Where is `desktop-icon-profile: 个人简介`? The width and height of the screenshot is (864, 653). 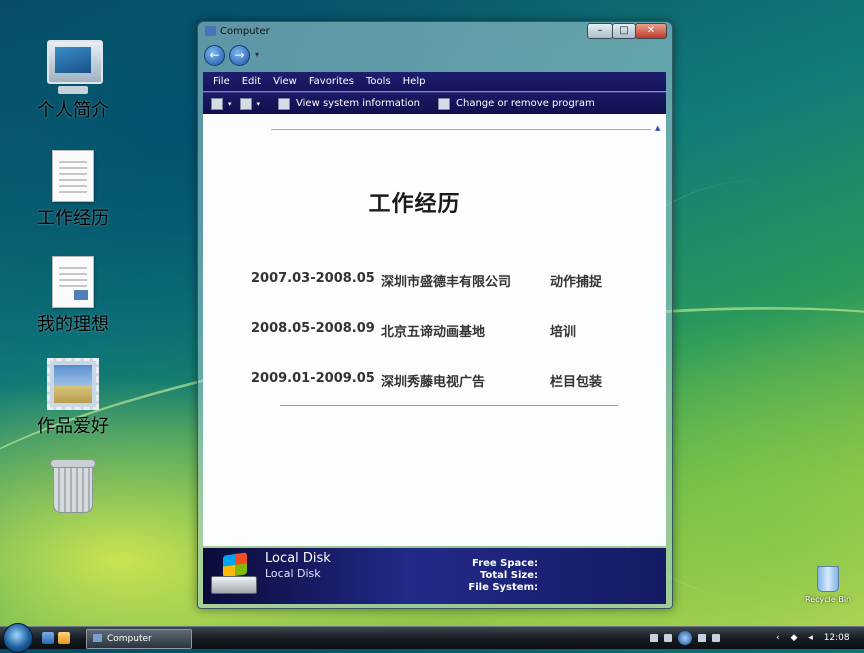
desktop-icon-profile: 个人简介 is located at coordinates (73, 81).